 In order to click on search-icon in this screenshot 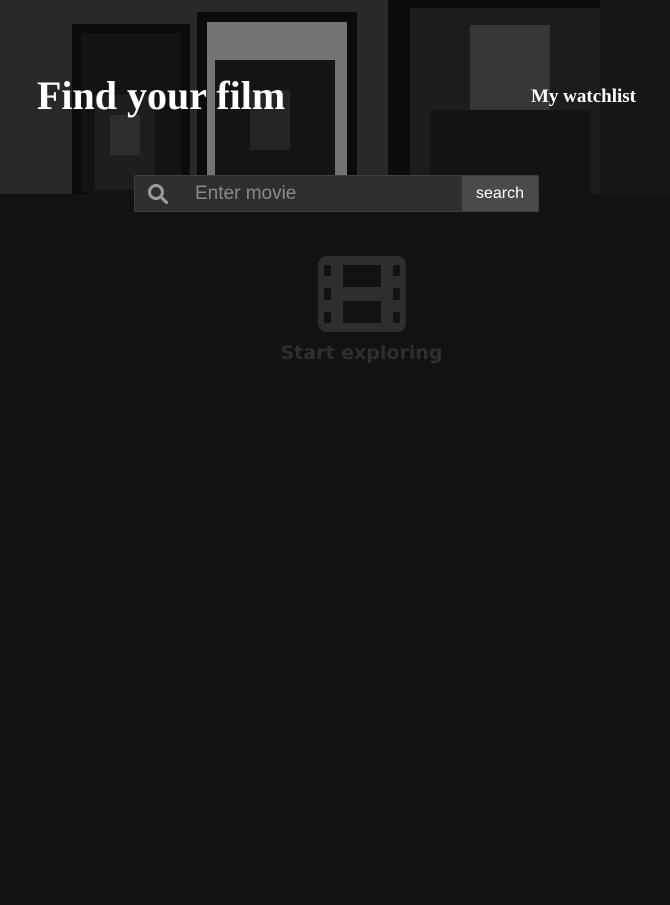, I will do `click(158, 193)`.